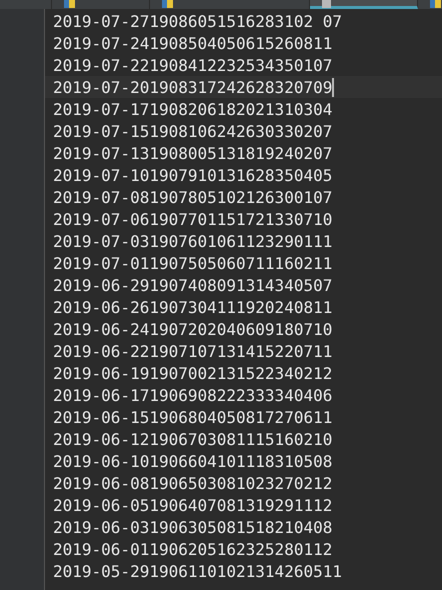 The width and height of the screenshot is (442, 590). I want to click on code-line: 2019-07-2719086051516283102 07, so click(197, 21).